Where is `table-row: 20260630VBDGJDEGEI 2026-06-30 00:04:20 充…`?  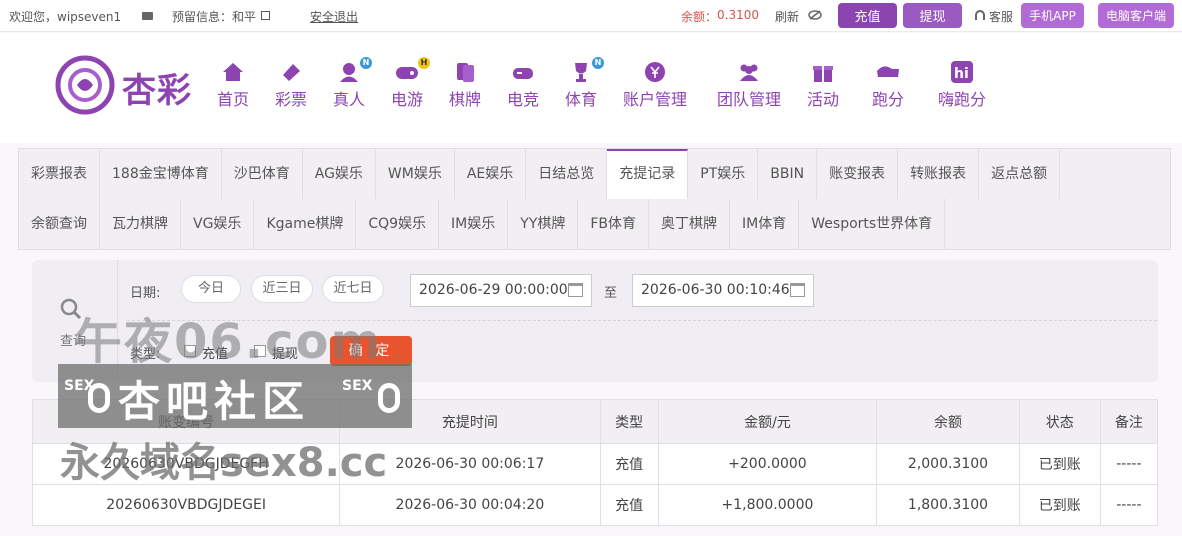 table-row: 20260630VBDGJDEGEI 2026-06-30 00:04:20 充… is located at coordinates (595, 505).